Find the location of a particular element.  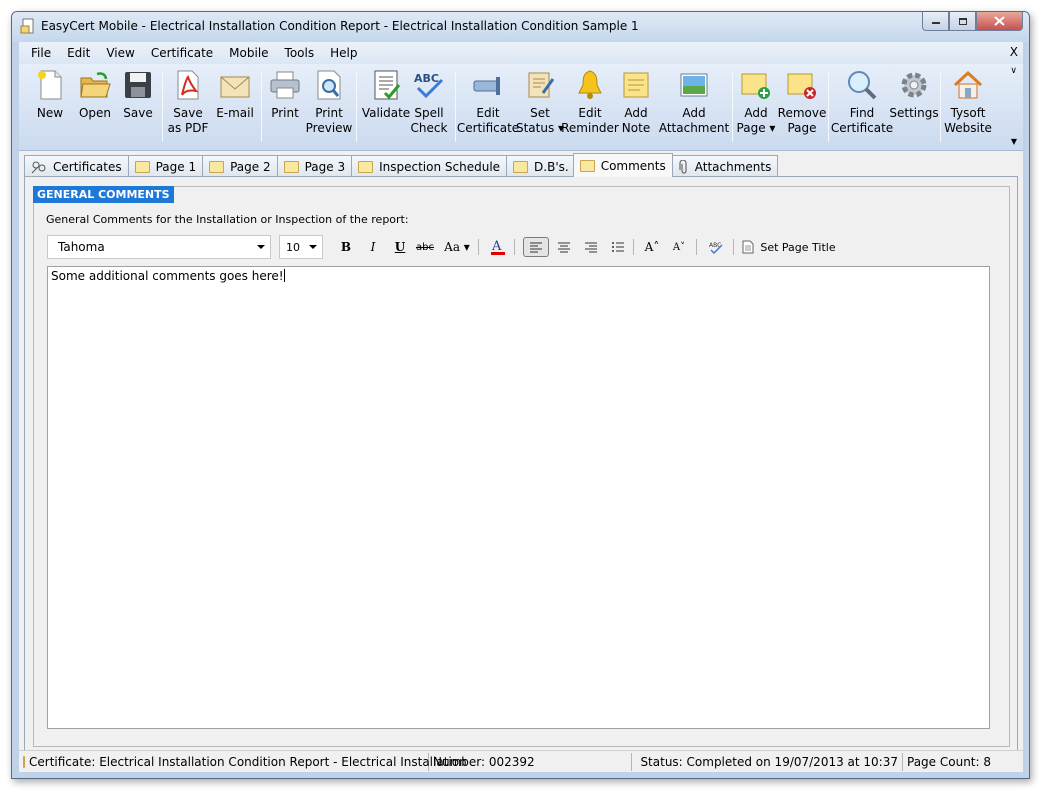

change-case-button: Aa ▾ is located at coordinates (457, 247).